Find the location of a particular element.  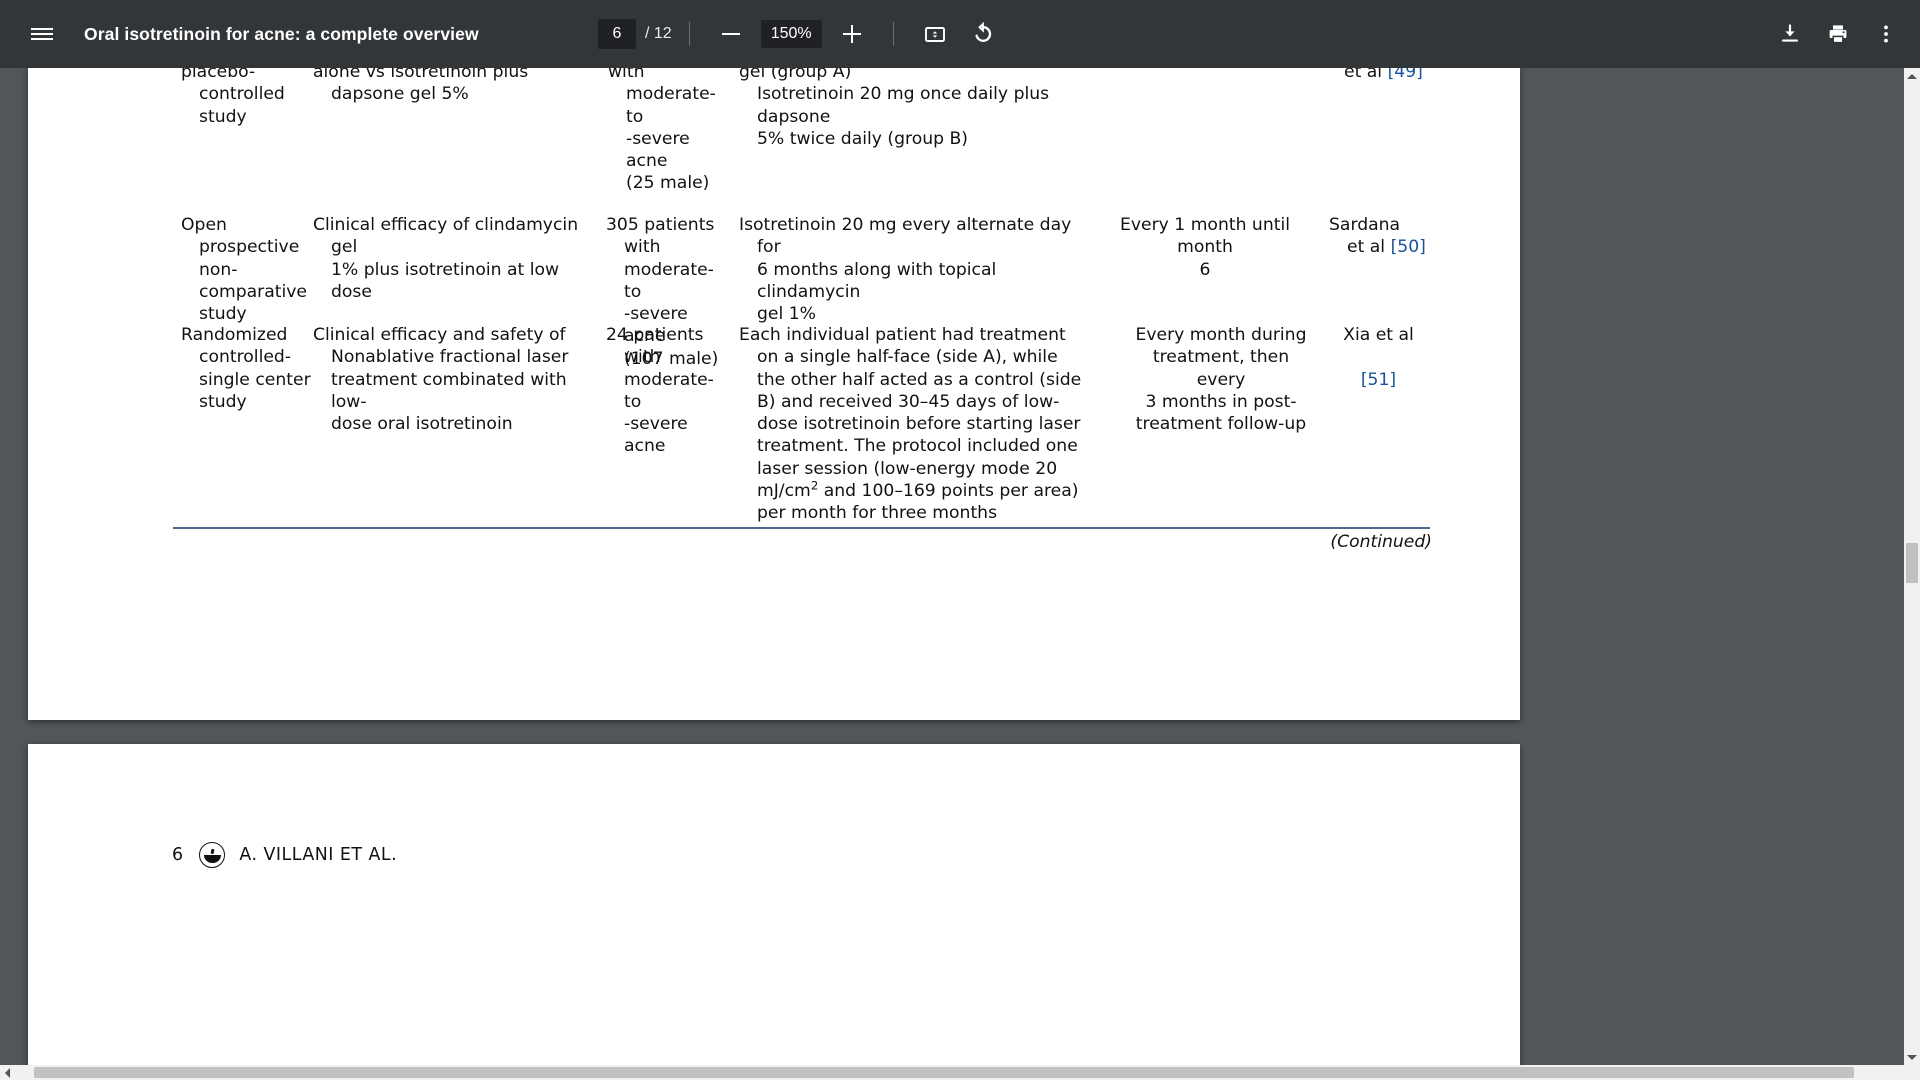

table-bottom-rule is located at coordinates (801, 528).